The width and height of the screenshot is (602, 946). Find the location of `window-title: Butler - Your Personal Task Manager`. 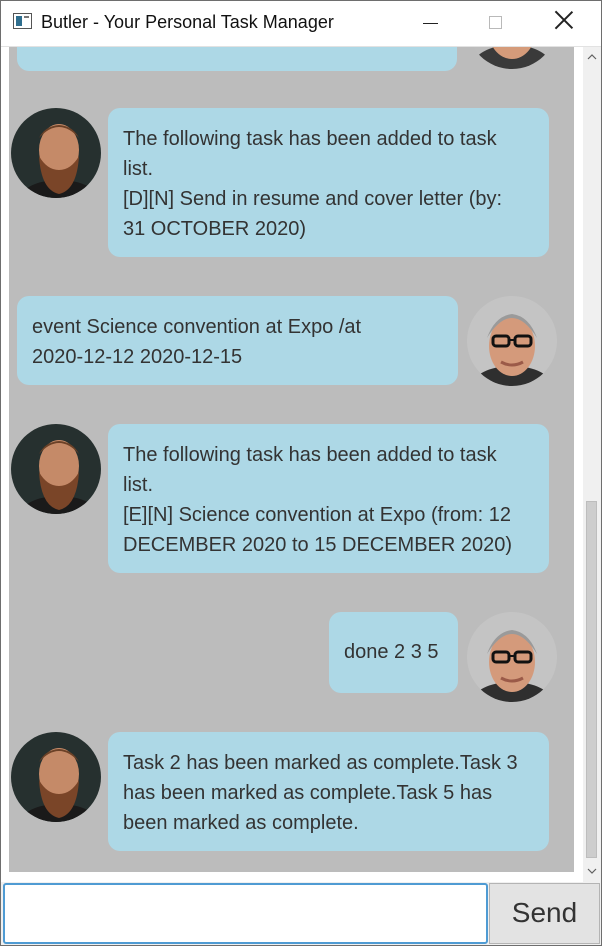

window-title: Butler - Your Personal Task Manager is located at coordinates (187, 22).